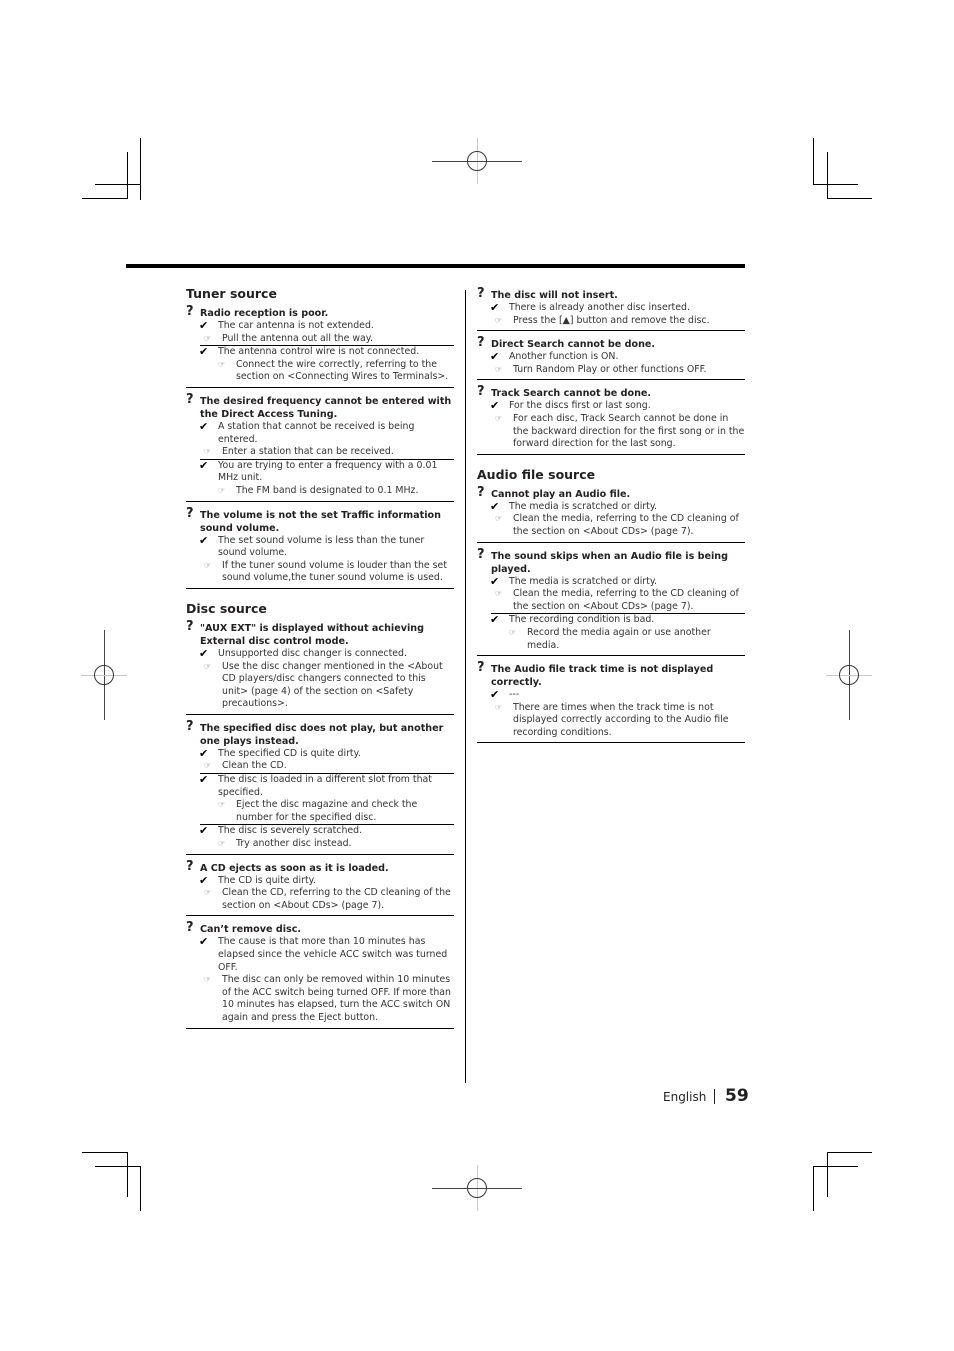 The width and height of the screenshot is (954, 1351). I want to click on cause-text: Unsupported disc changer is connected., so click(312, 653).